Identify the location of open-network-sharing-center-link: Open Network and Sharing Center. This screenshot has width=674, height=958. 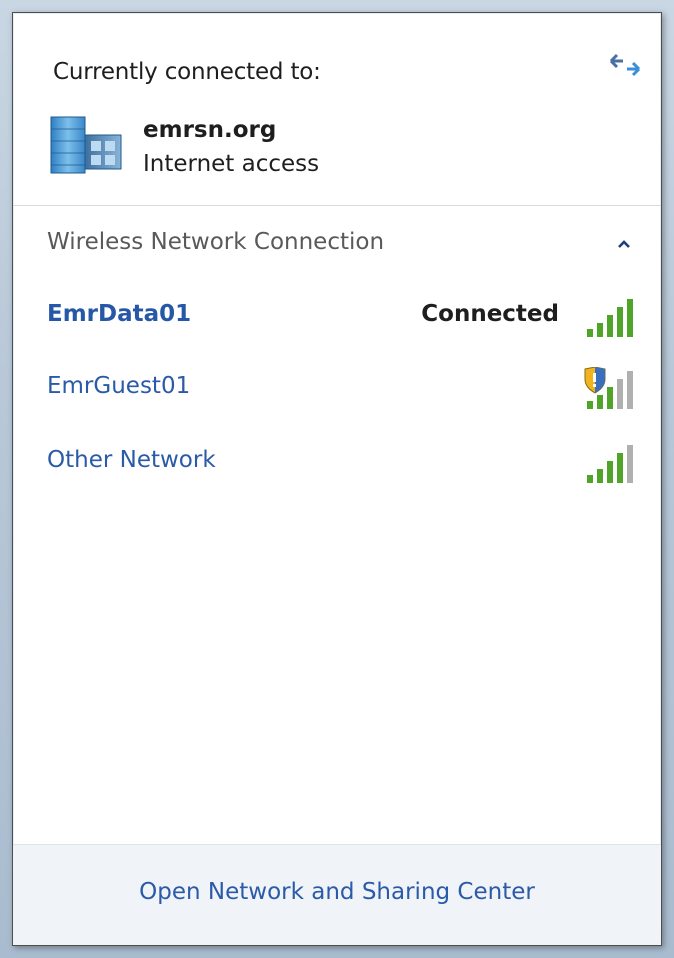
(337, 892).